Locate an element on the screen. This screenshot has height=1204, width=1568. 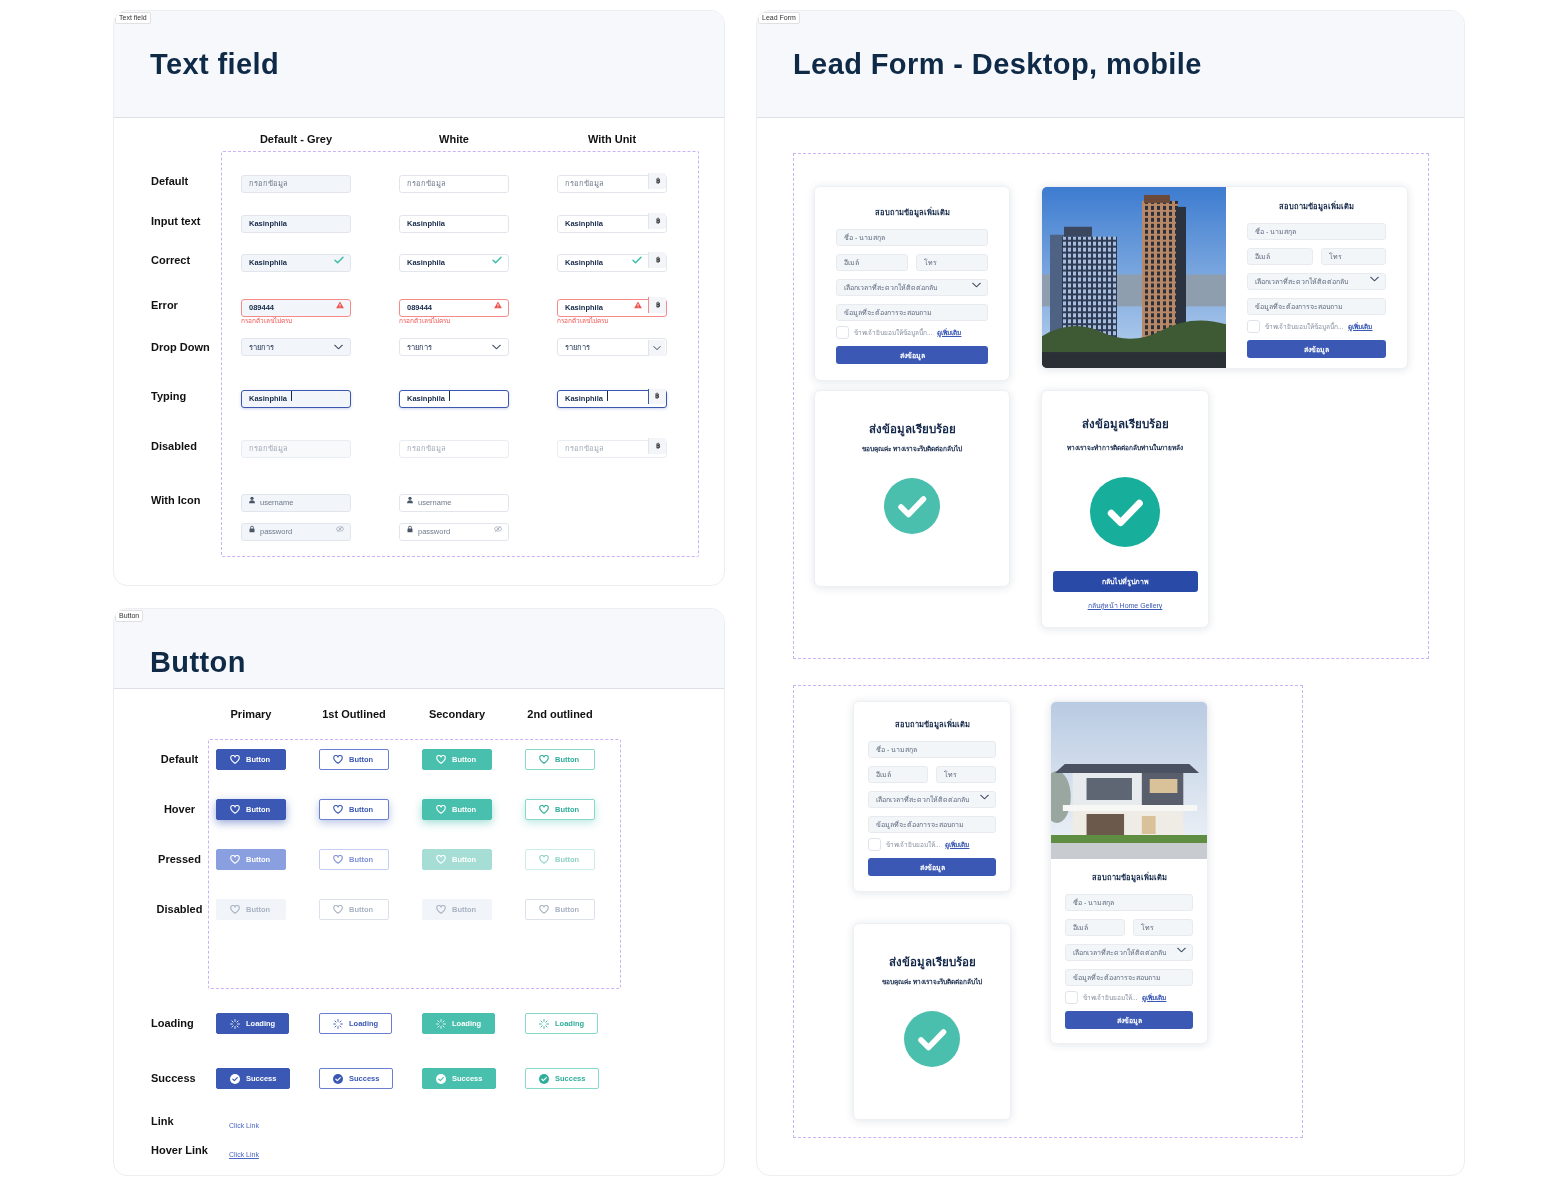
row-label: Pressed is located at coordinates (179, 859).